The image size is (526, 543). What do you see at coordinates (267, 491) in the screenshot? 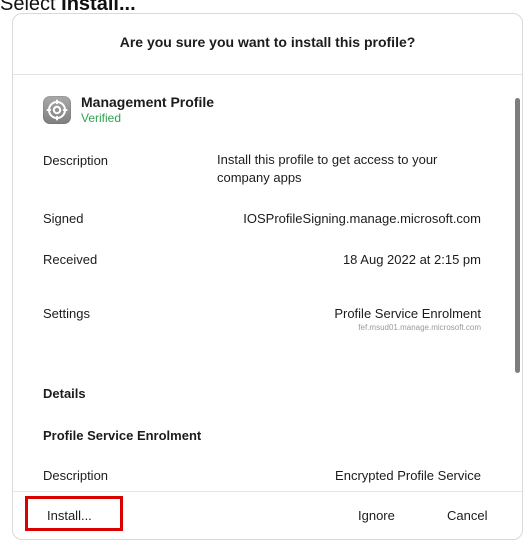
I see `button-divider` at bounding box center [267, 491].